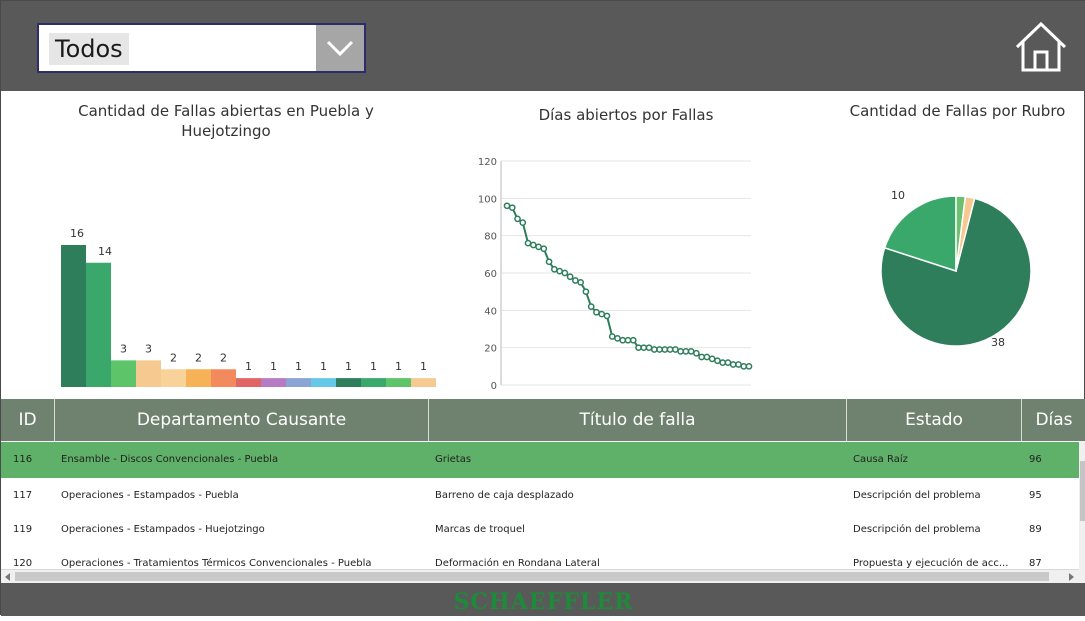 The width and height of the screenshot is (1085, 621). I want to click on scroll-left-icon, so click(8, 577).